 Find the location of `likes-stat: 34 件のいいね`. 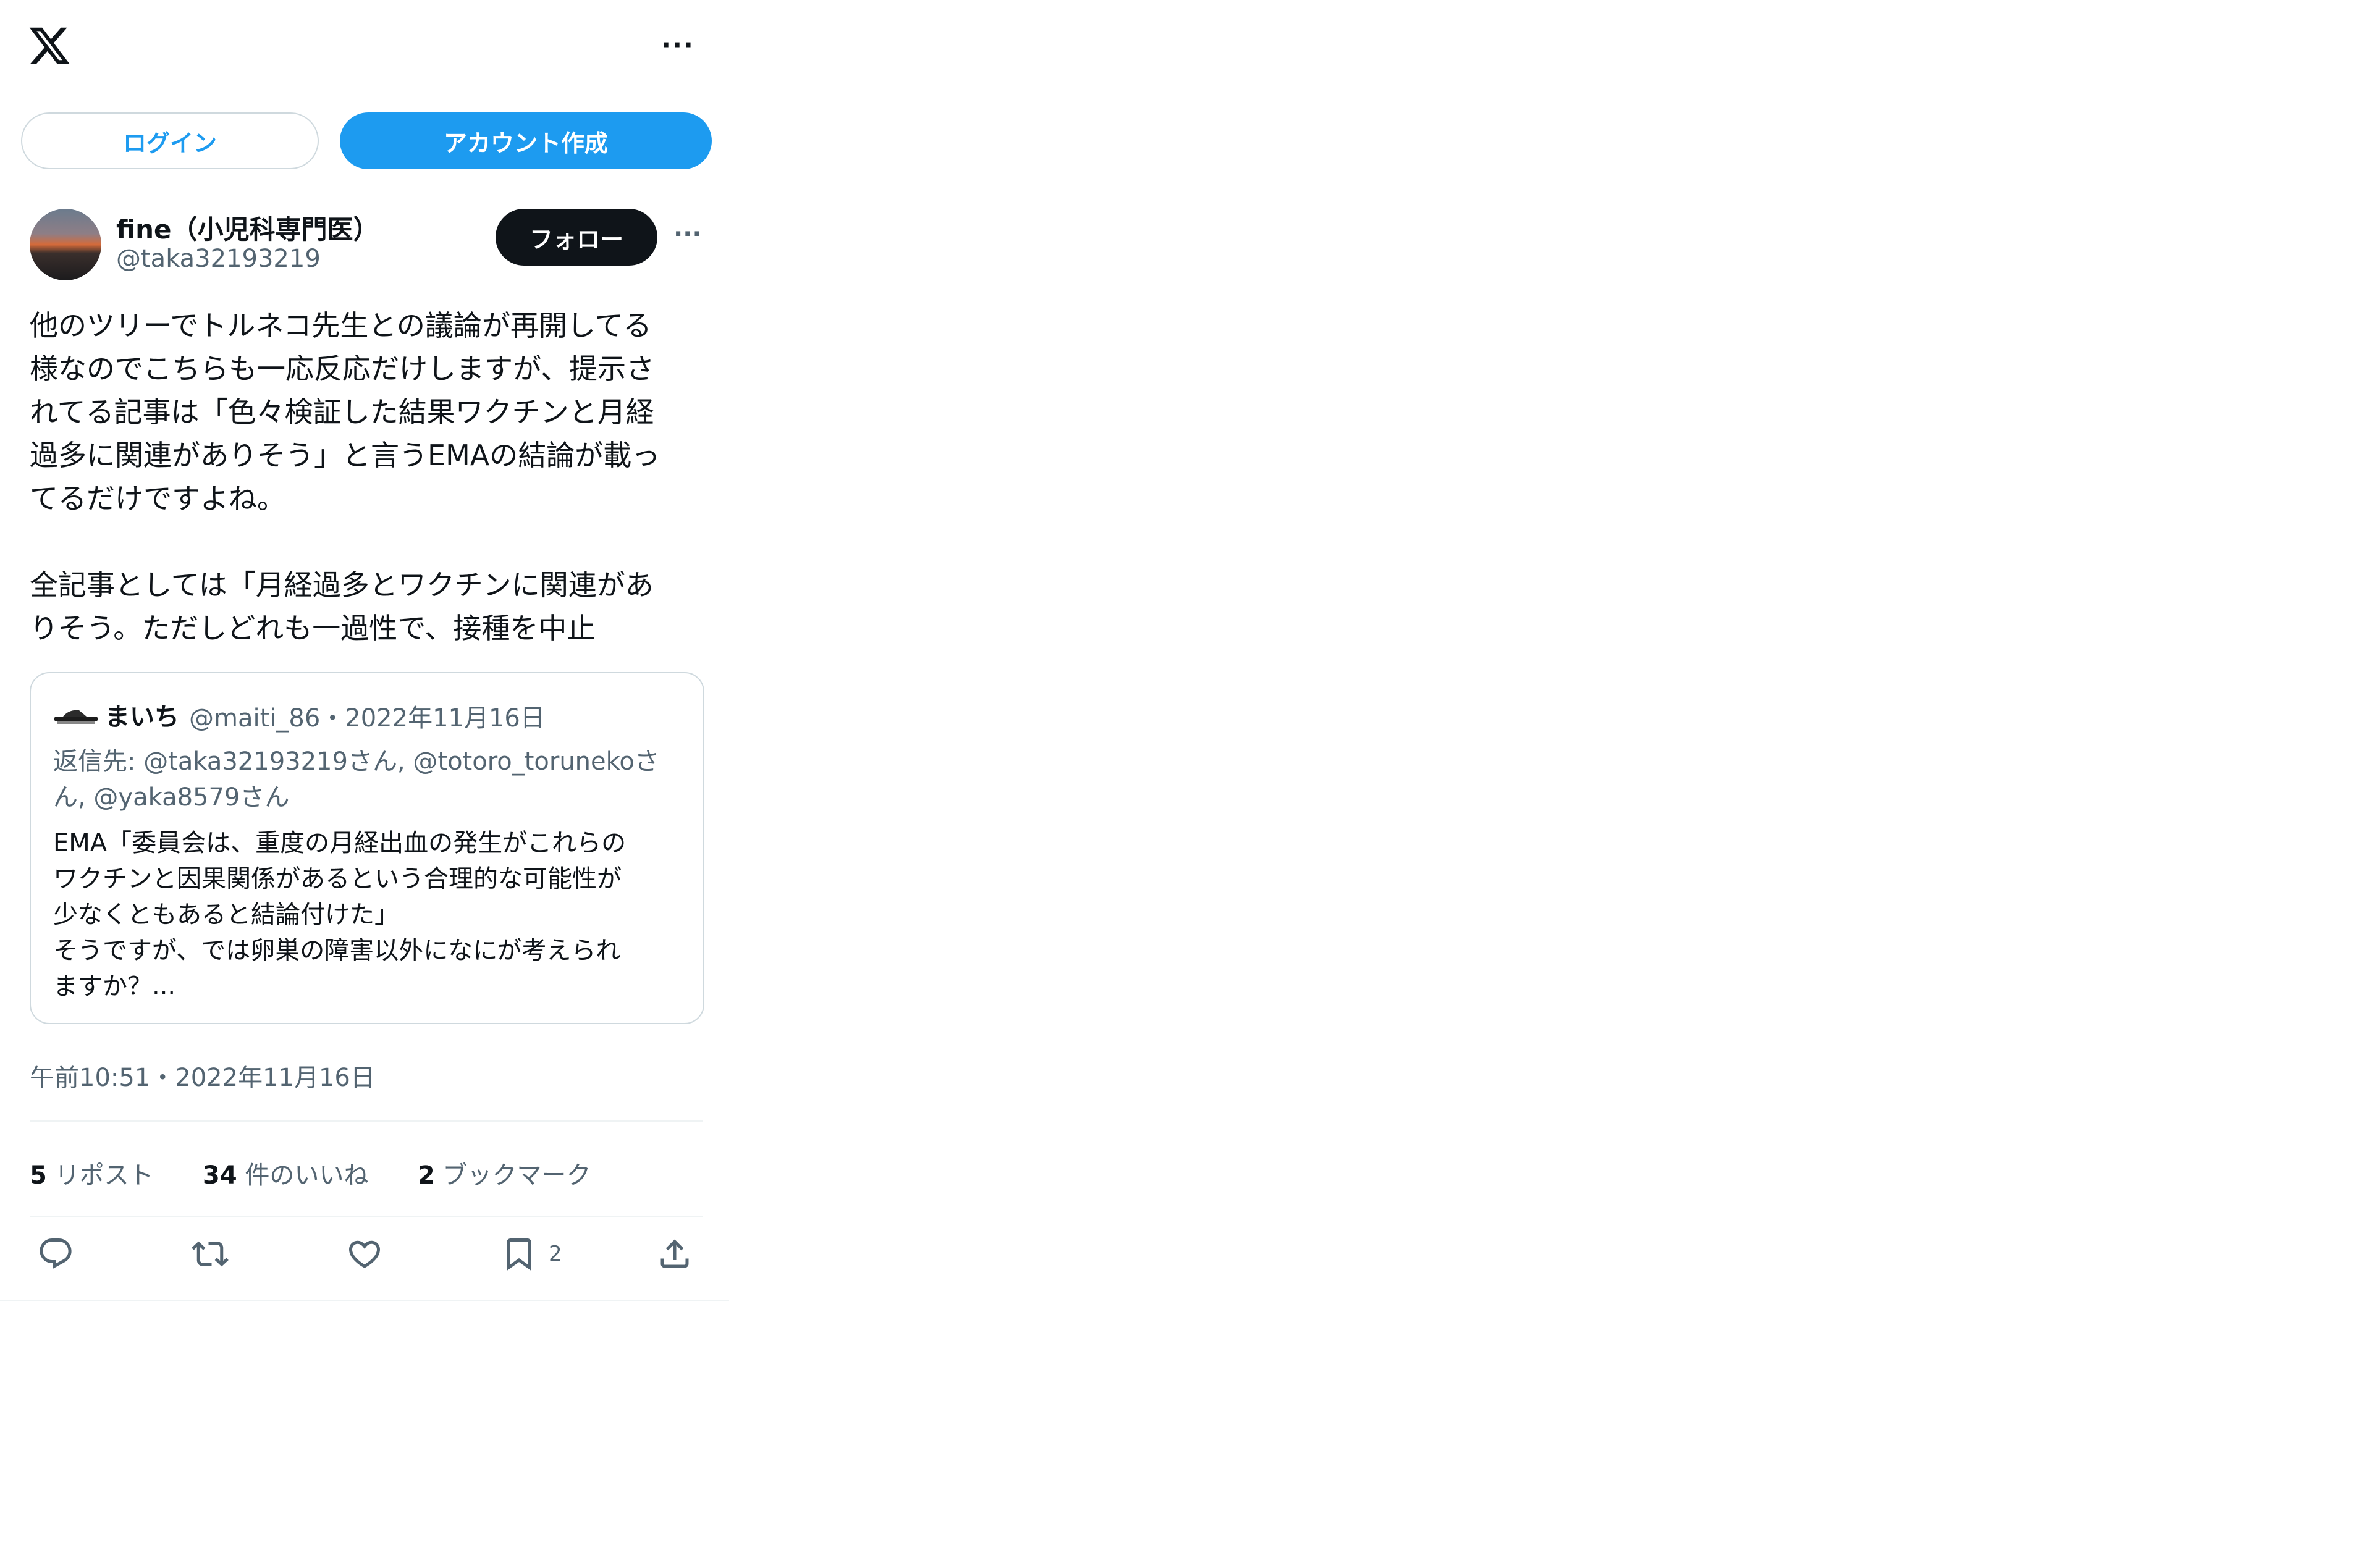

likes-stat: 34 件のいいね is located at coordinates (286, 1175).